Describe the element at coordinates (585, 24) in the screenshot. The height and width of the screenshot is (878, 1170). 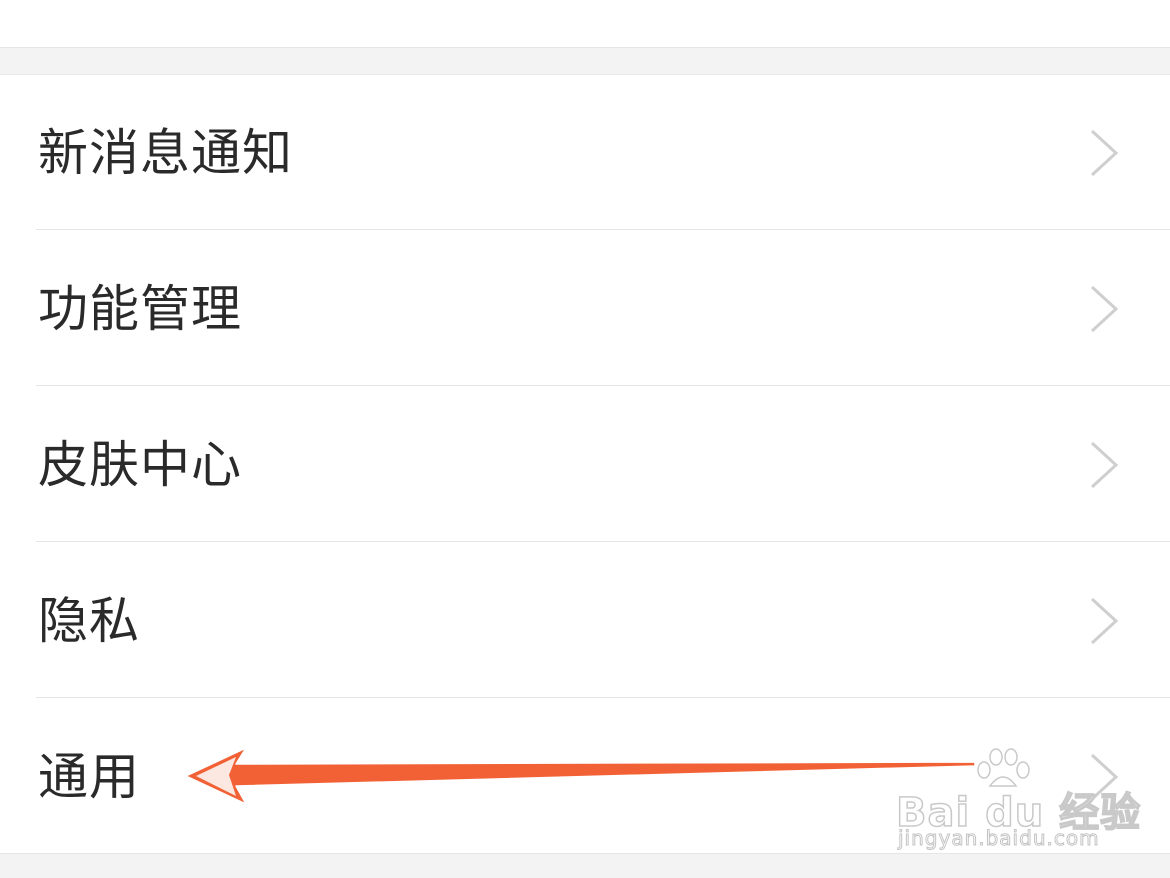
I see `top-section` at that location.